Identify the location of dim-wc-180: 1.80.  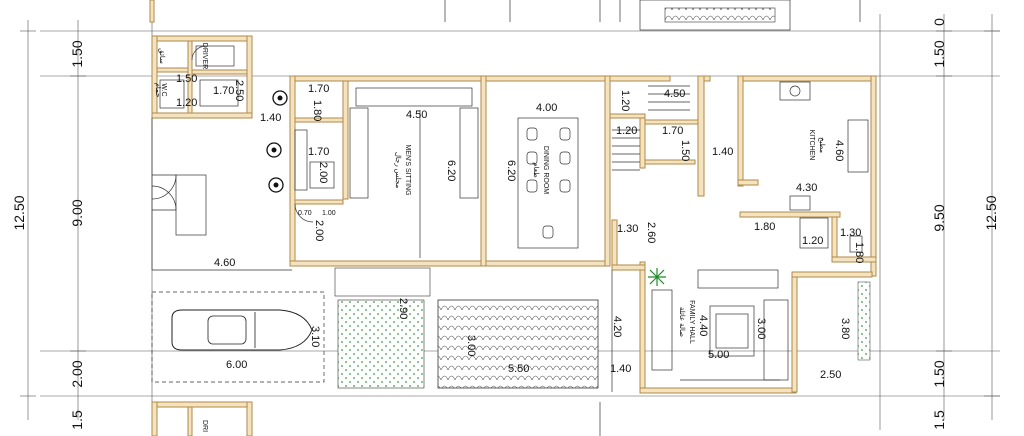
(859, 252).